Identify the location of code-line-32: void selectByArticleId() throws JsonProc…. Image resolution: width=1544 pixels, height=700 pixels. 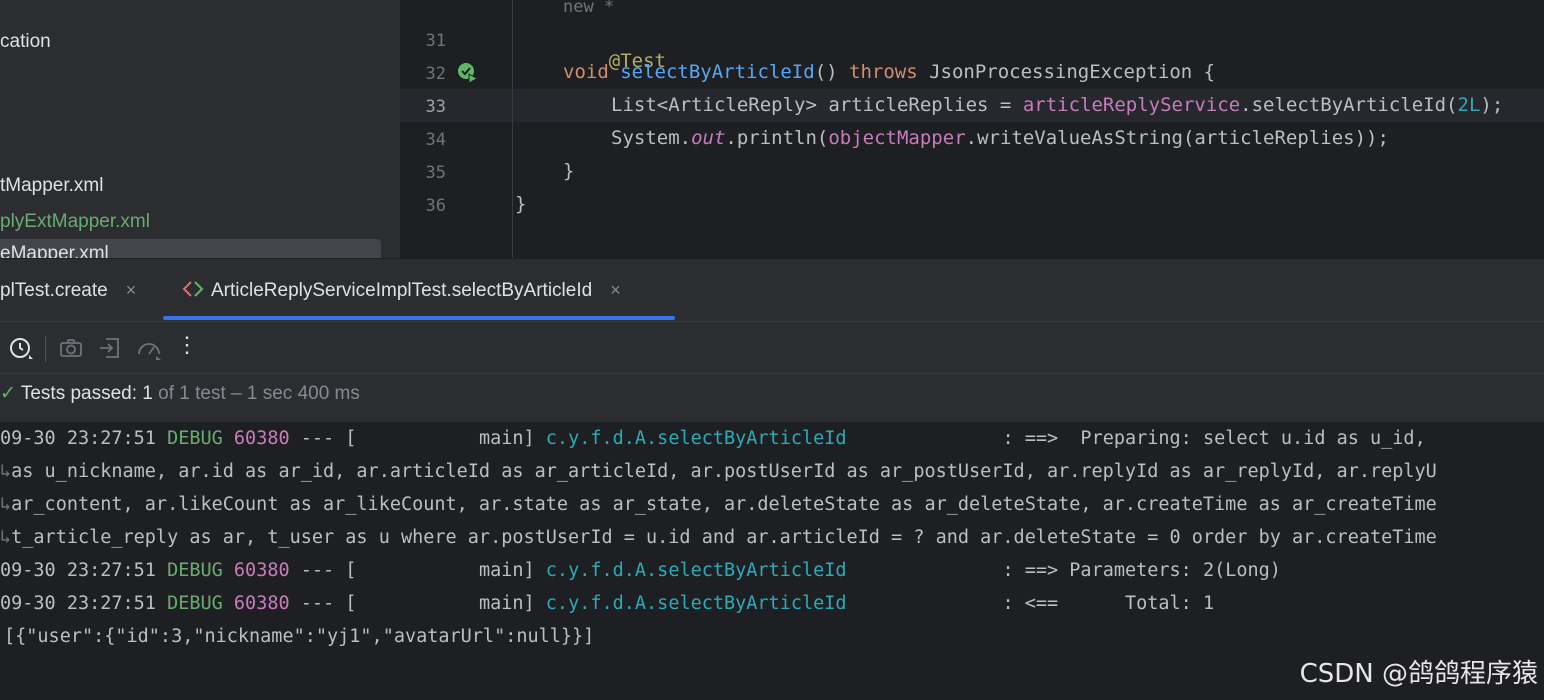
(889, 72).